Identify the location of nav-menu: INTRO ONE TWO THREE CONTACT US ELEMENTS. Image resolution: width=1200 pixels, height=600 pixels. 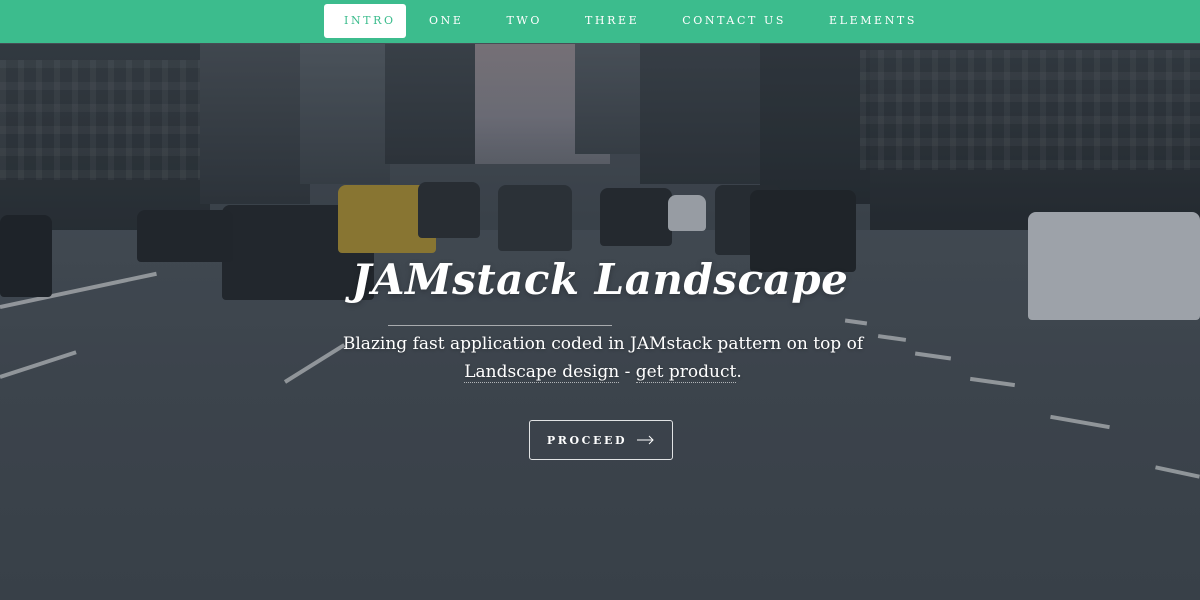
(632, 21).